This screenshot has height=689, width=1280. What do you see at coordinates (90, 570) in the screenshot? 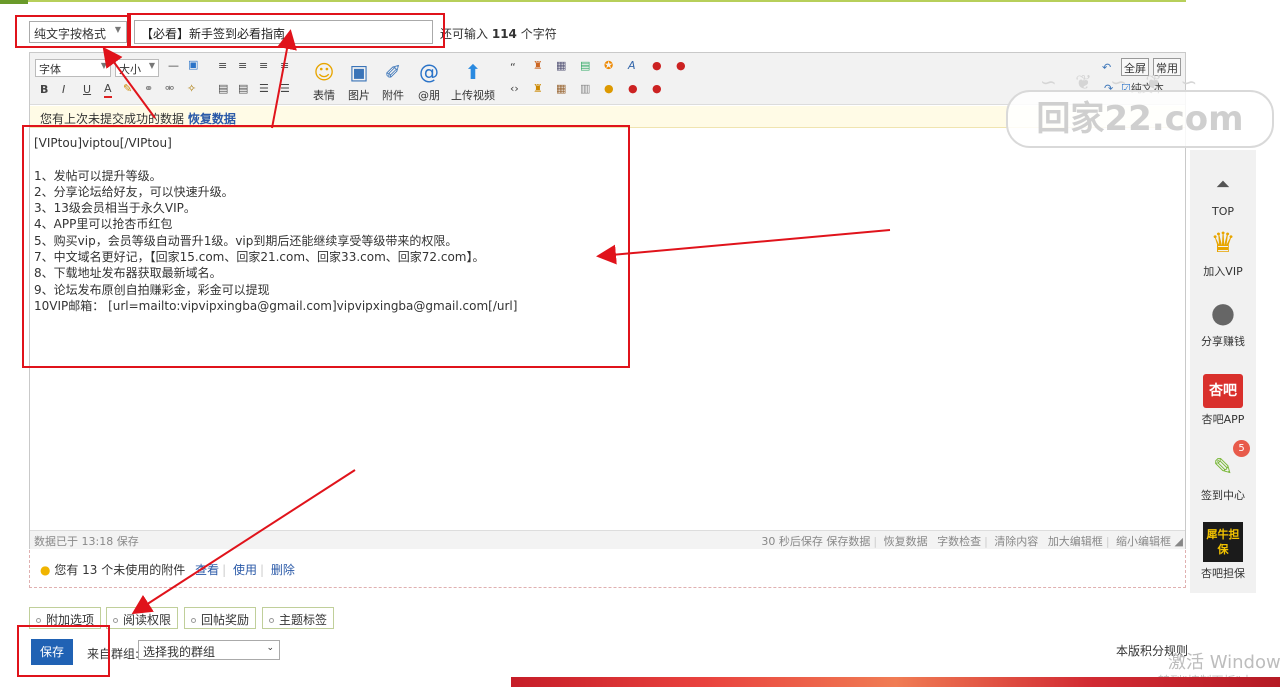
I see `attach-count: 13` at bounding box center [90, 570].